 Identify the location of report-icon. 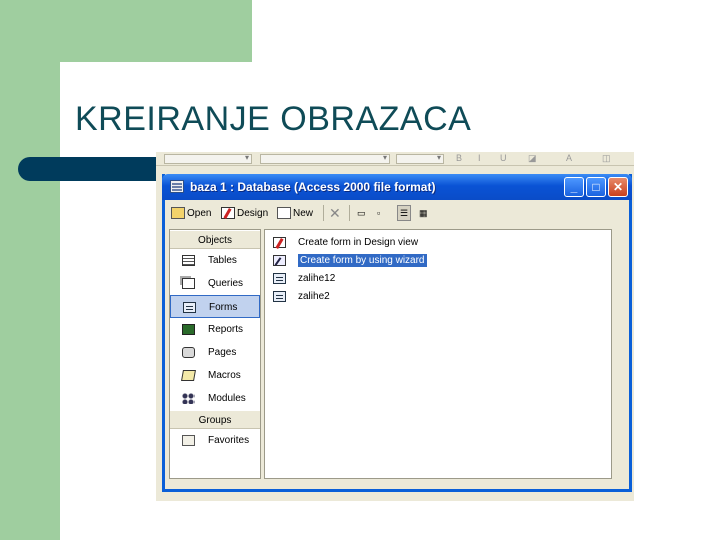
(188, 329).